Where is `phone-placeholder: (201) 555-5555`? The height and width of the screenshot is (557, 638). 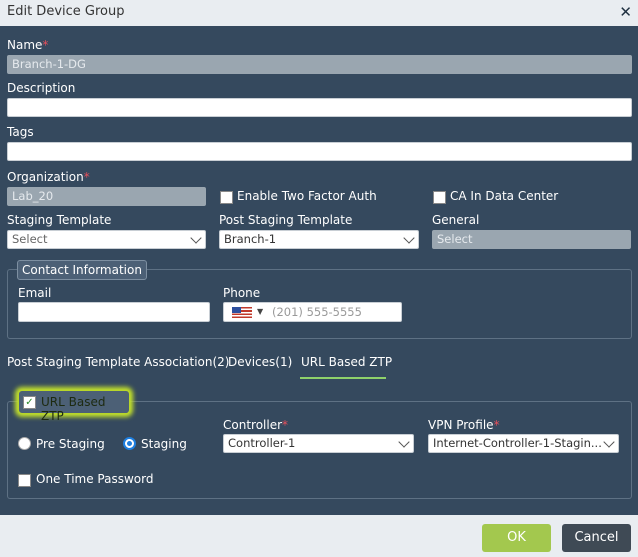
phone-placeholder: (201) 555-5555 is located at coordinates (317, 312).